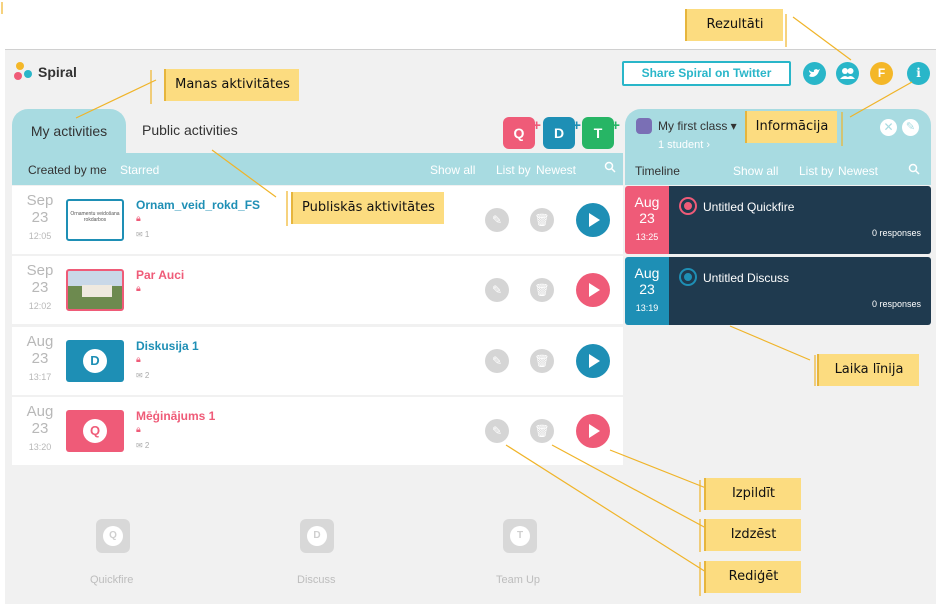  Describe the element at coordinates (814, 73) in the screenshot. I see `twitter-icon` at that location.